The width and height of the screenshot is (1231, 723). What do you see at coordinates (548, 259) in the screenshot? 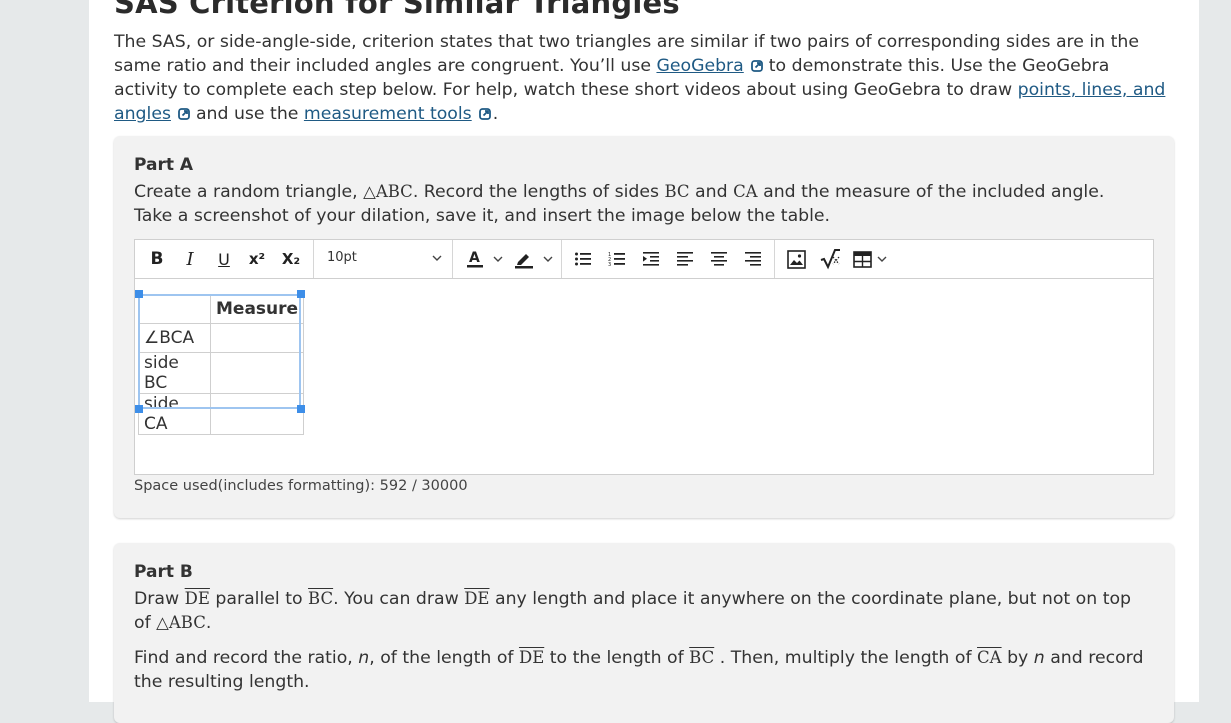
I see `highlight-color-dropdown` at bounding box center [548, 259].